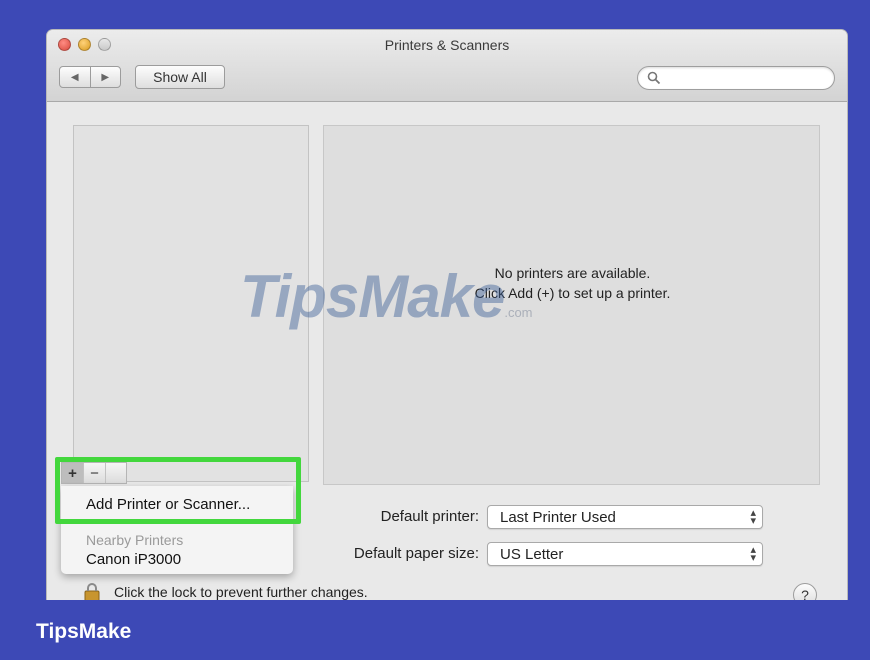 The image size is (870, 660). Describe the element at coordinates (416, 553) in the screenshot. I see `default-paper-size-label: Default paper size:` at that location.